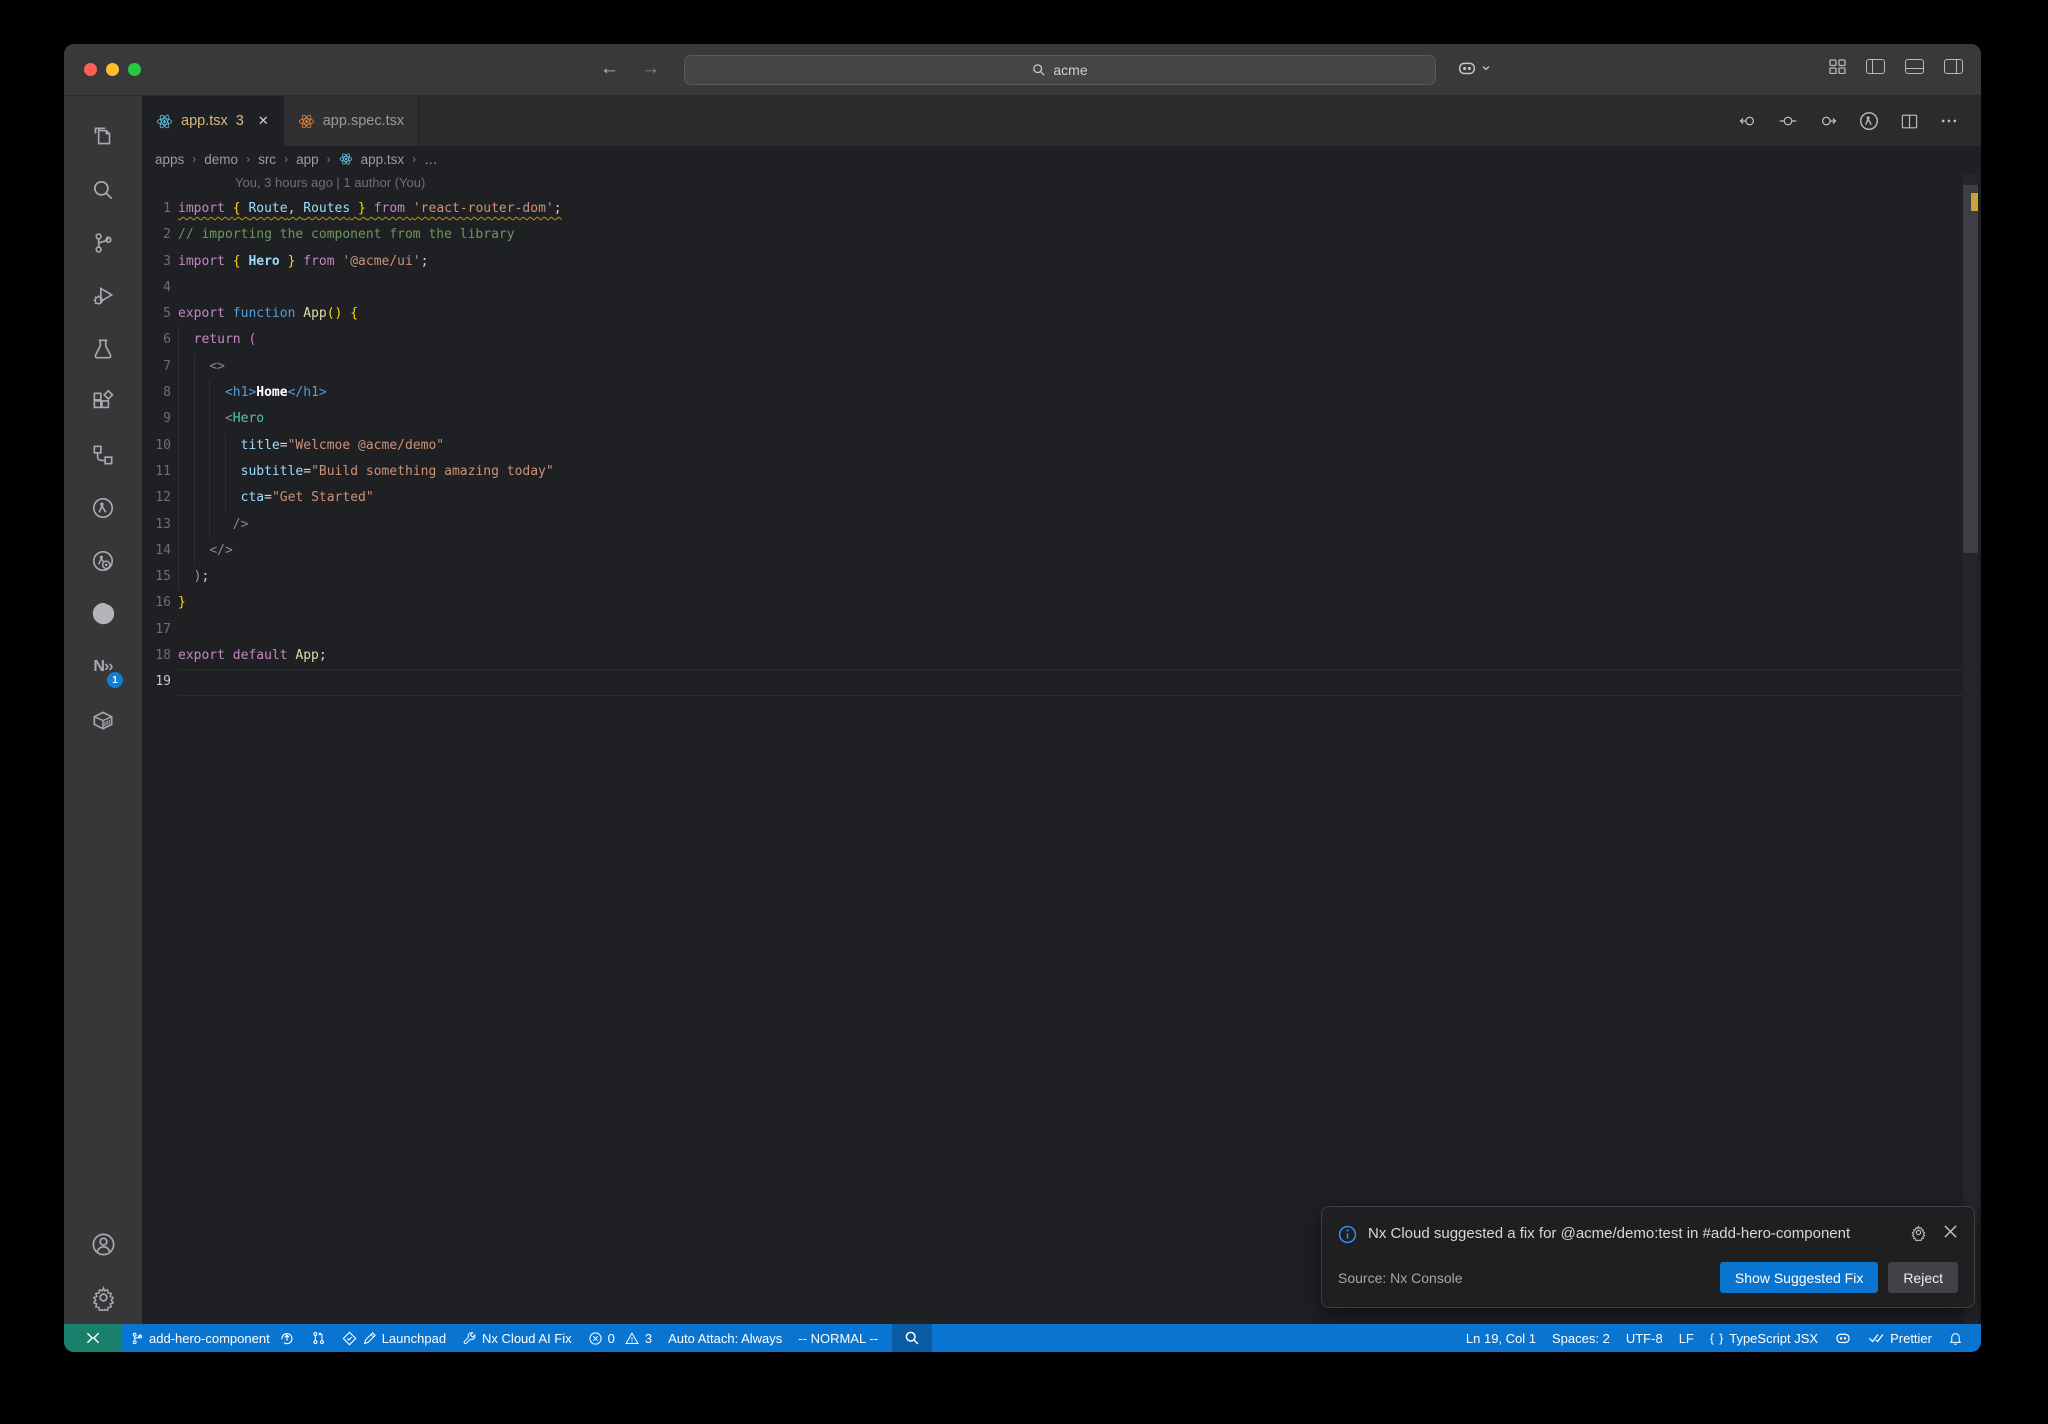  Describe the element at coordinates (383, 159) in the screenshot. I see `breadcrumb-item: app.tsx` at that location.